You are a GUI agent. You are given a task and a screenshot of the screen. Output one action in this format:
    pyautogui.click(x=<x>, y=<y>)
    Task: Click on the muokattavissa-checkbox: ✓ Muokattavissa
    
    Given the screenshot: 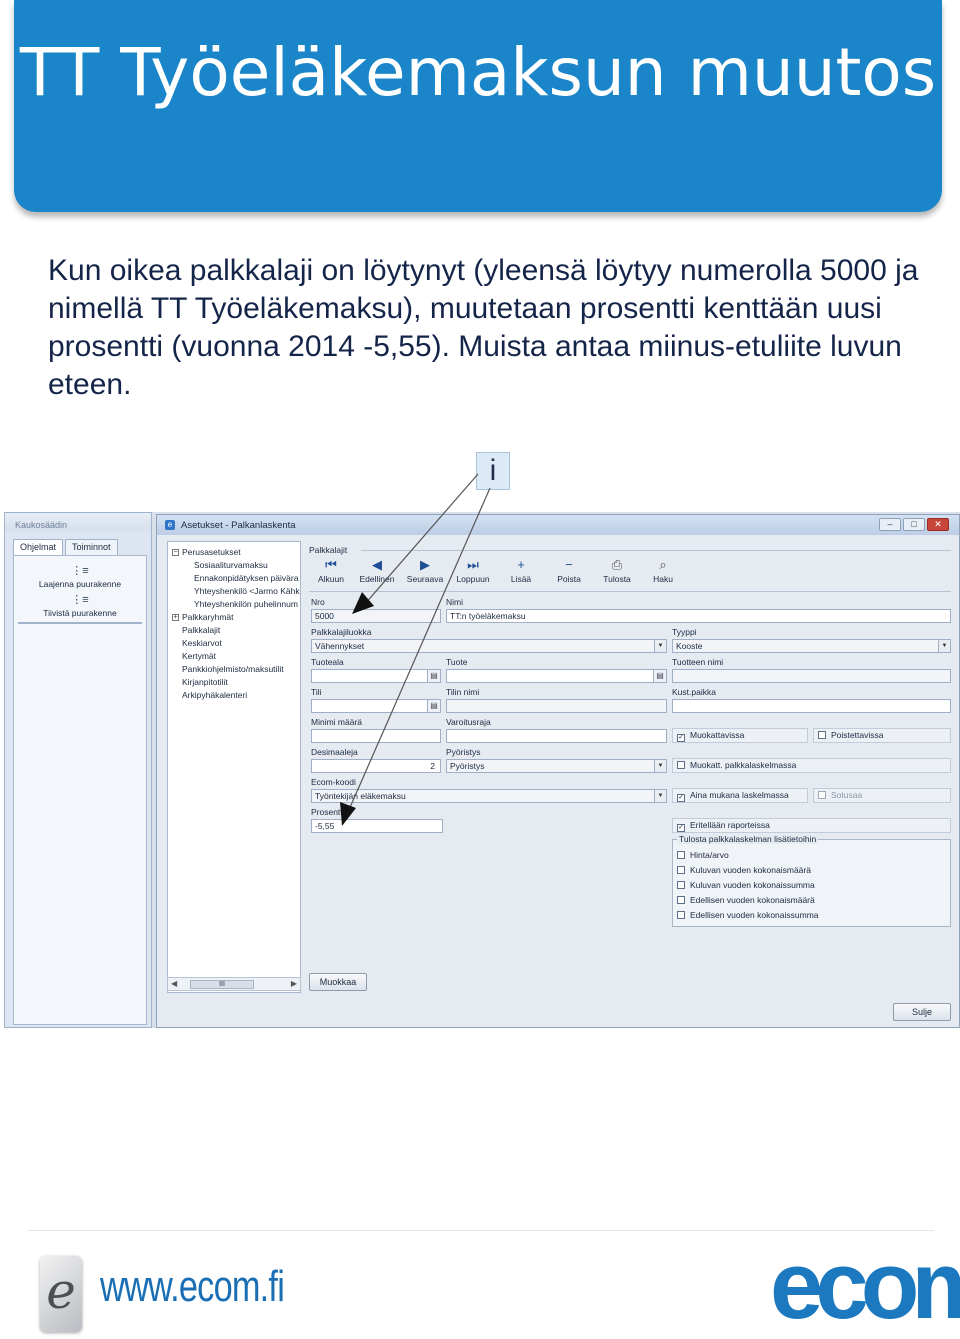 What is the action you would take?
    pyautogui.click(x=740, y=735)
    